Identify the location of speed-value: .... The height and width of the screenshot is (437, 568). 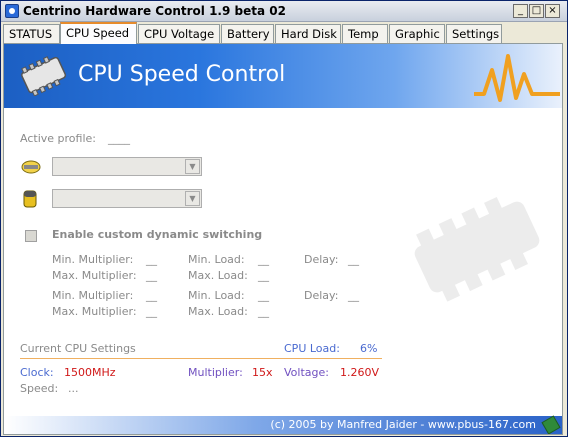
(73, 388).